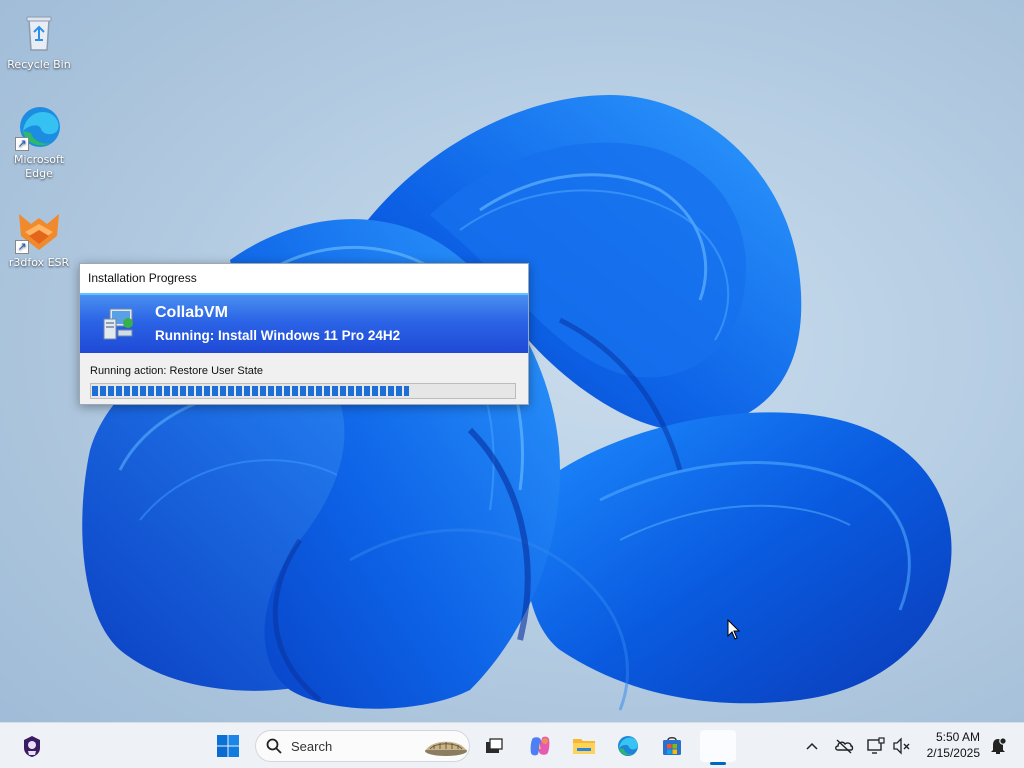 This screenshot has height=768, width=1024. I want to click on notifications-button, so click(998, 746).